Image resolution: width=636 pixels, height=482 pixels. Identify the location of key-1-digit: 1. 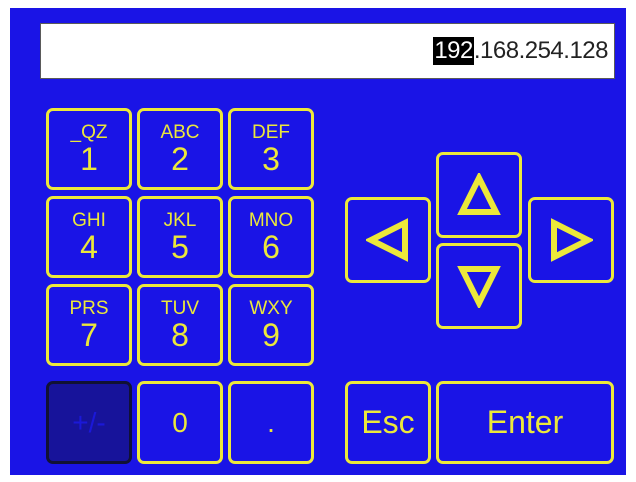
(89, 159).